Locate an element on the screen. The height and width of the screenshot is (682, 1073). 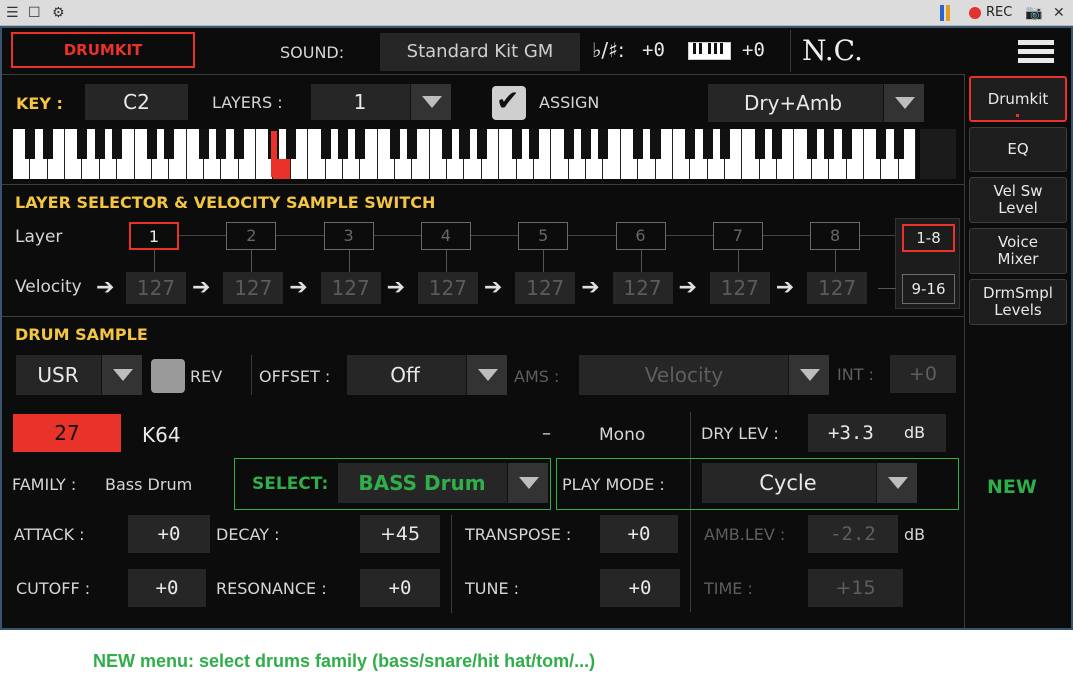
camera-icon: 📷 is located at coordinates (1033, 13).